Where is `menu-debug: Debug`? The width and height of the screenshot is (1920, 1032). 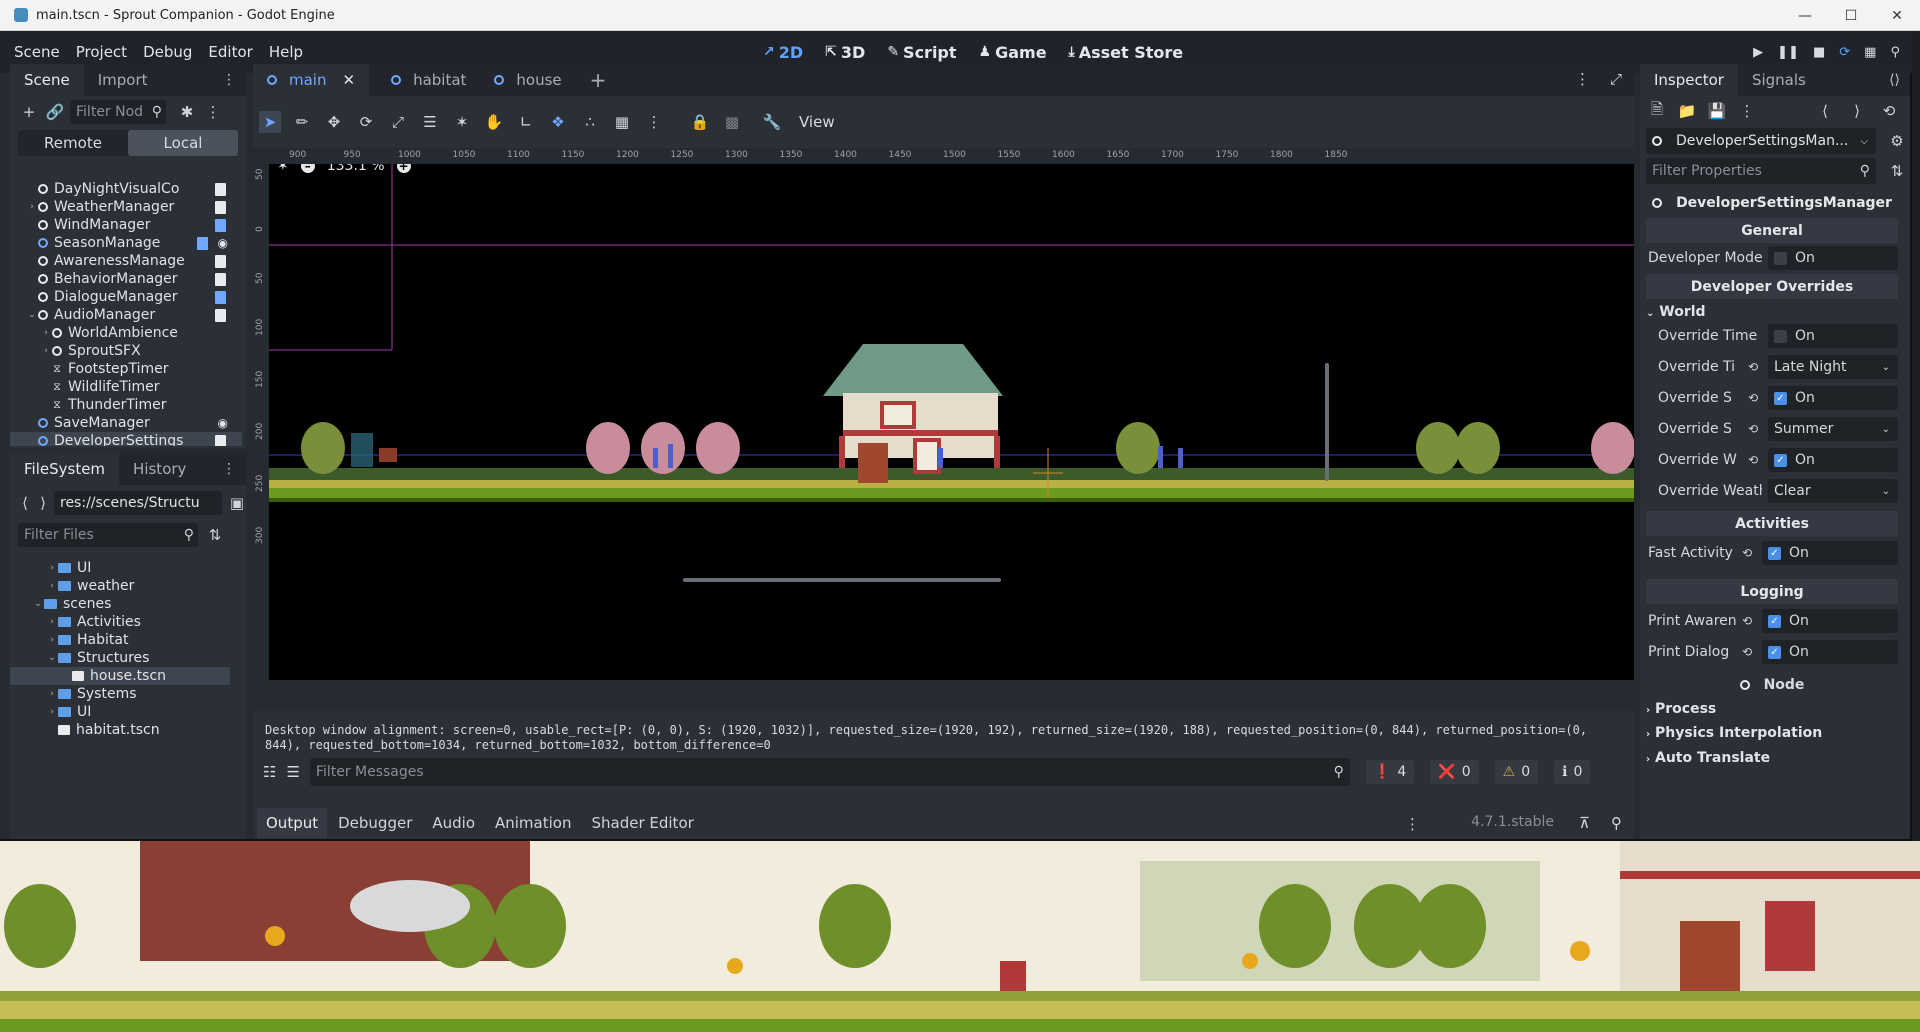 menu-debug: Debug is located at coordinates (167, 52).